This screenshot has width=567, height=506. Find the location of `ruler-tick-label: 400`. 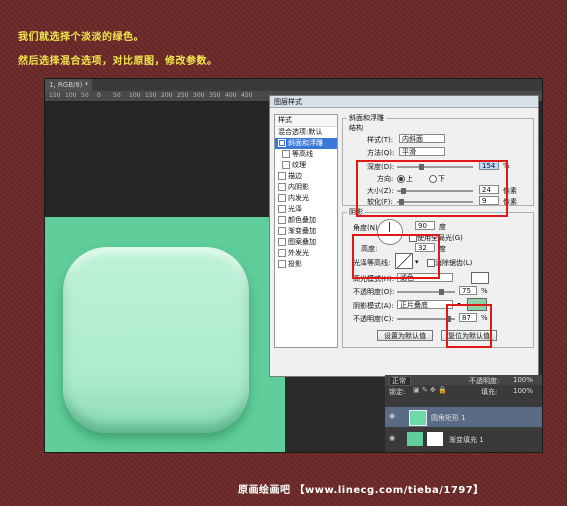

ruler-tick-label: 400 is located at coordinates (231, 95).